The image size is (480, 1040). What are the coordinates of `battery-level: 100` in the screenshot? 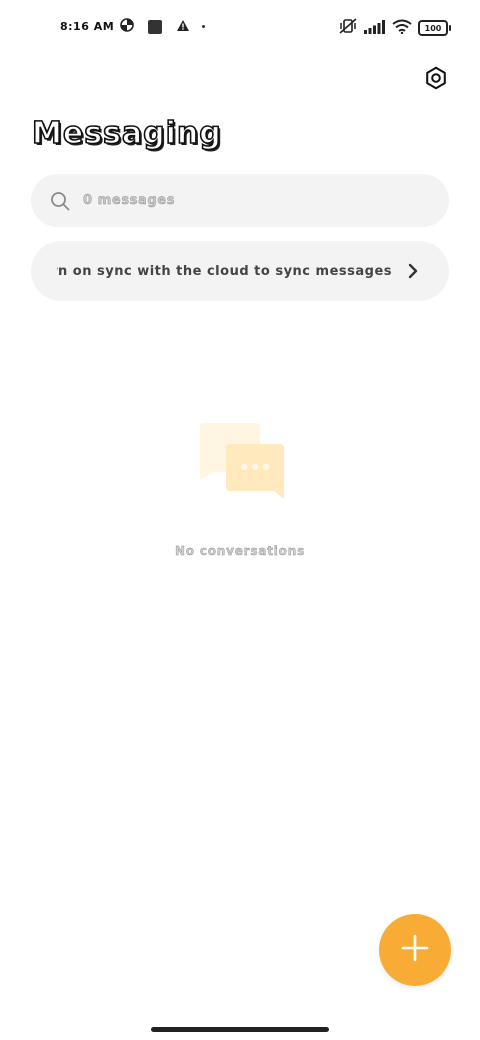 It's located at (433, 28).